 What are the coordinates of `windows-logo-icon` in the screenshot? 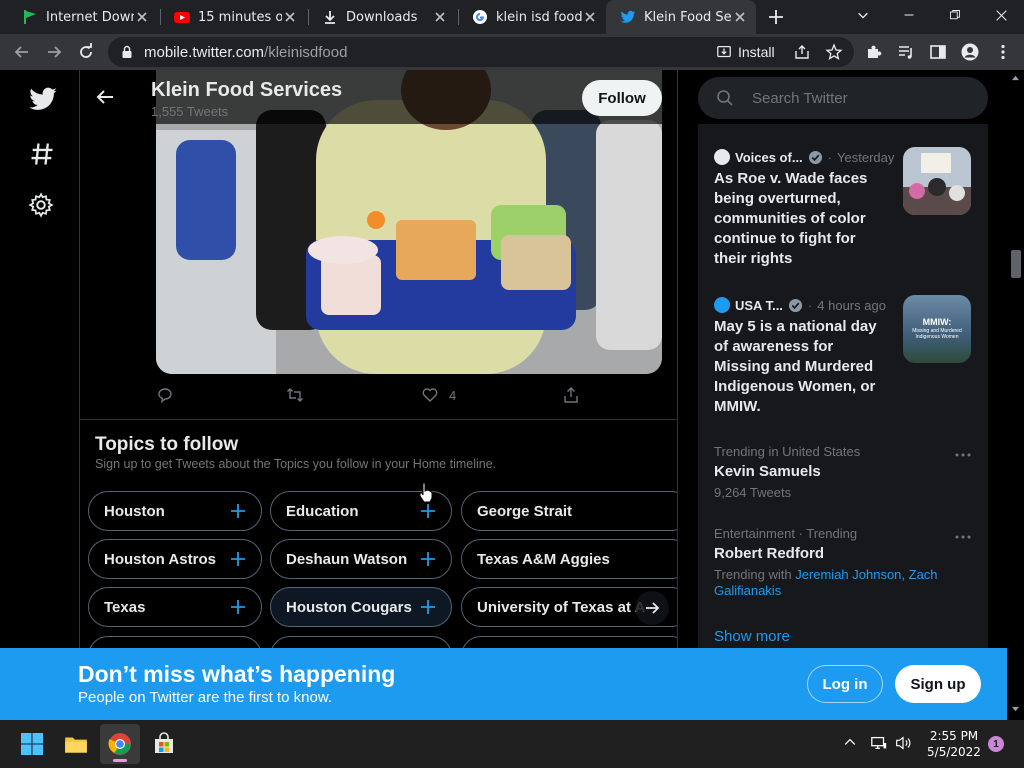 It's located at (32, 744).